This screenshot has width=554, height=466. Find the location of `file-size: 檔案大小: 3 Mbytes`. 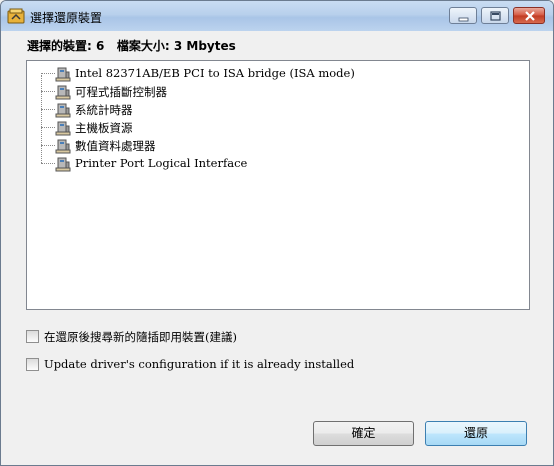

file-size: 檔案大小: 3 Mbytes is located at coordinates (176, 46).